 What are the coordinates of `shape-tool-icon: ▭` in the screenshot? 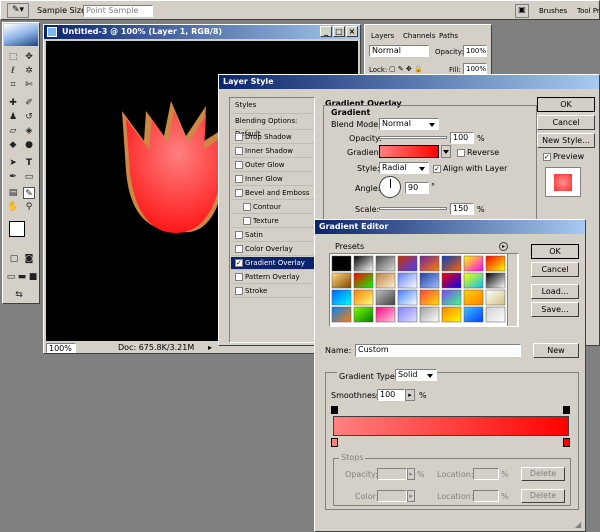 It's located at (29, 177).